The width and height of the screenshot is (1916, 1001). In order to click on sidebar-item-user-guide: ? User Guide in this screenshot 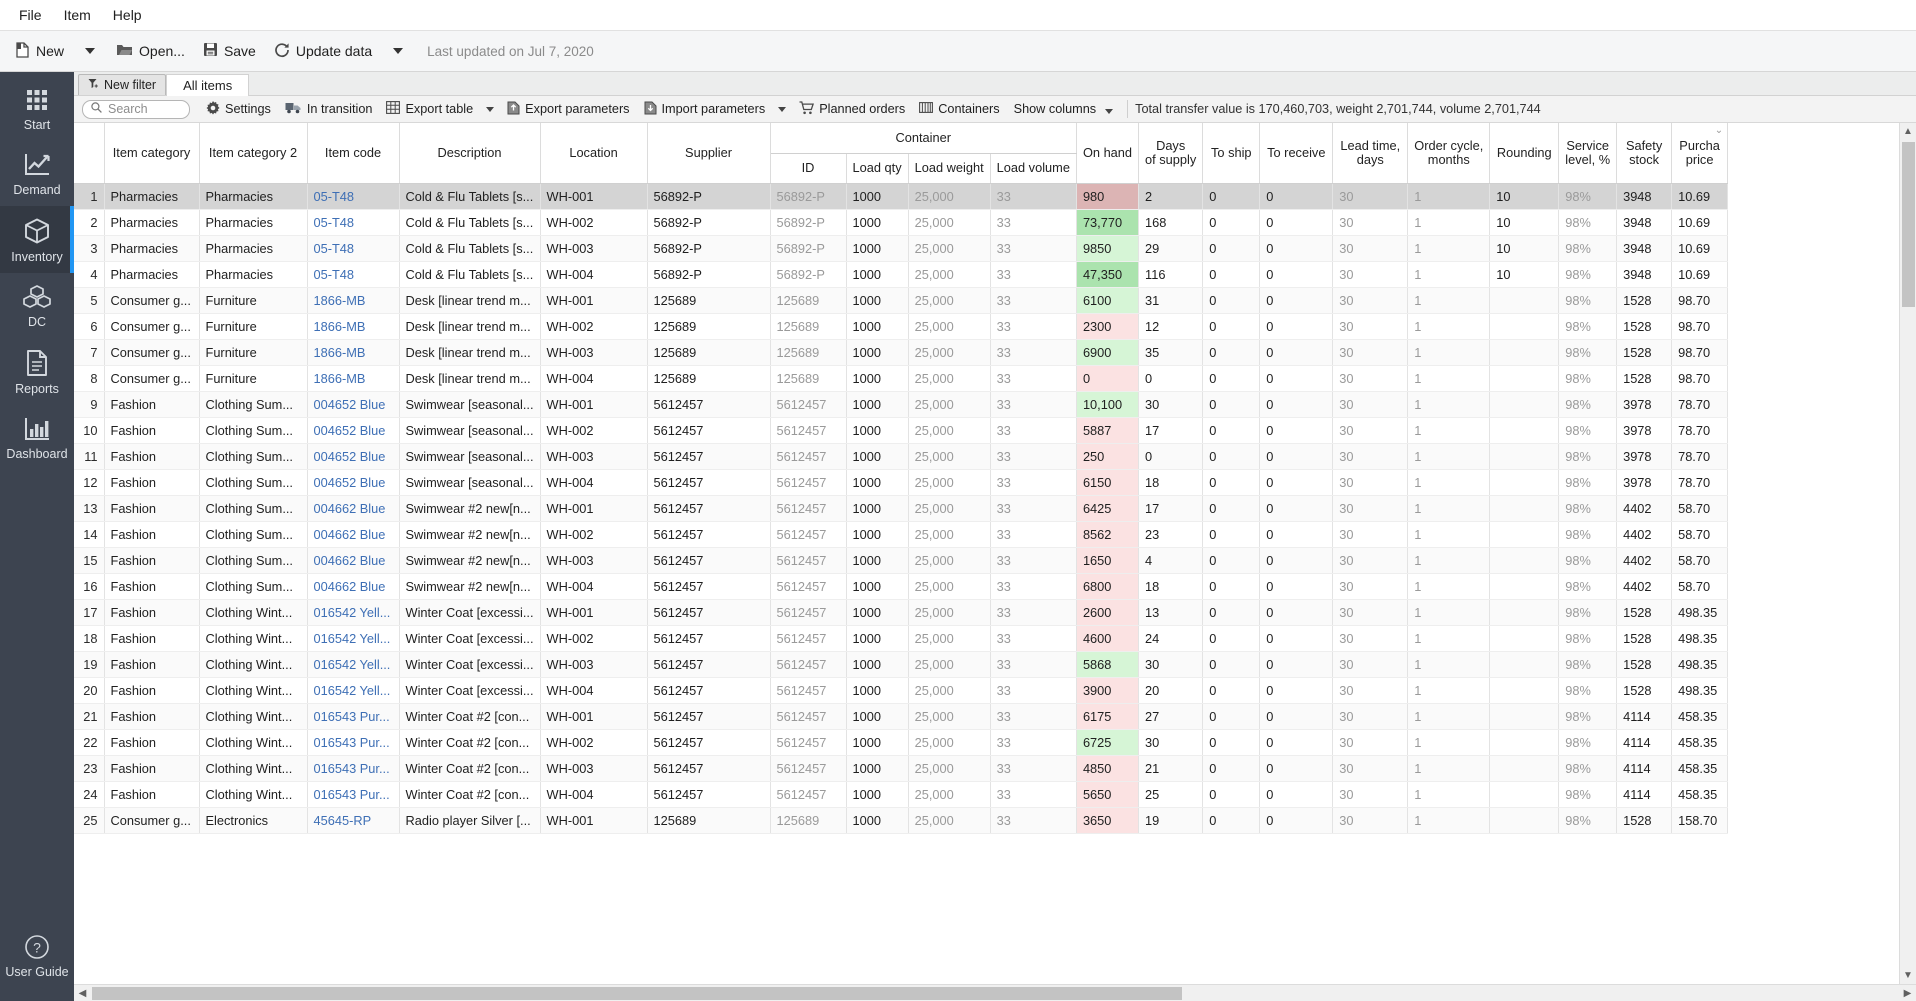, I will do `click(37, 962)`.